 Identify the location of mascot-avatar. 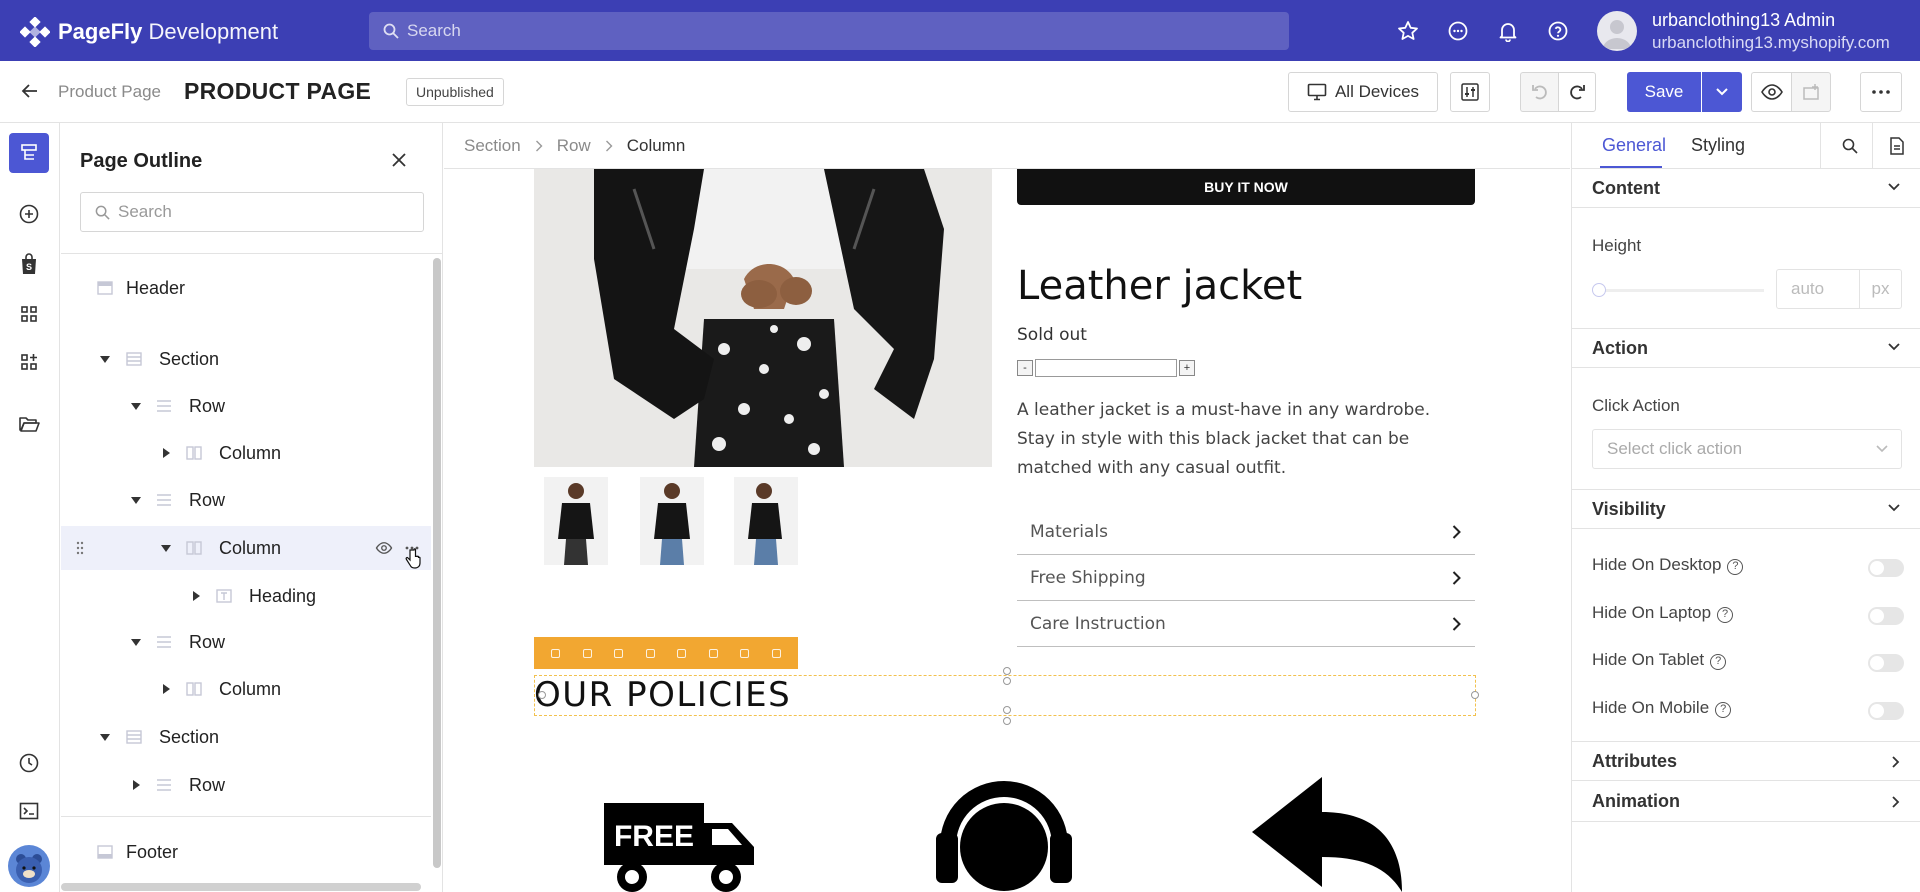
(29, 866).